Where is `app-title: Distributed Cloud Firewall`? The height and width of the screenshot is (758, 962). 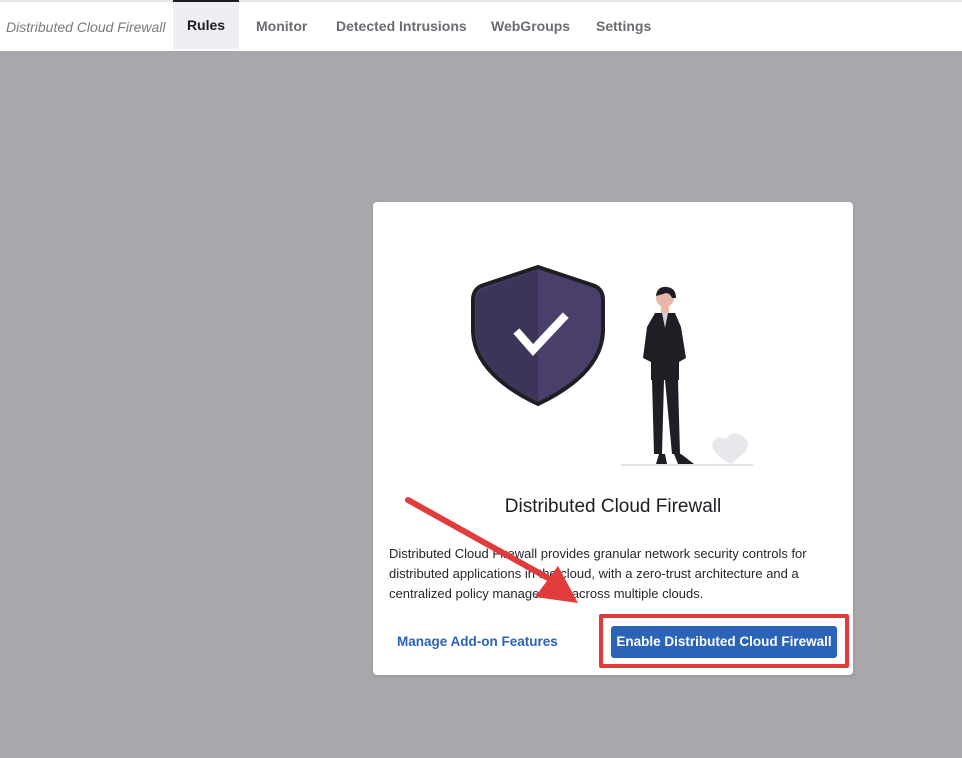
app-title: Distributed Cloud Firewall is located at coordinates (86, 27).